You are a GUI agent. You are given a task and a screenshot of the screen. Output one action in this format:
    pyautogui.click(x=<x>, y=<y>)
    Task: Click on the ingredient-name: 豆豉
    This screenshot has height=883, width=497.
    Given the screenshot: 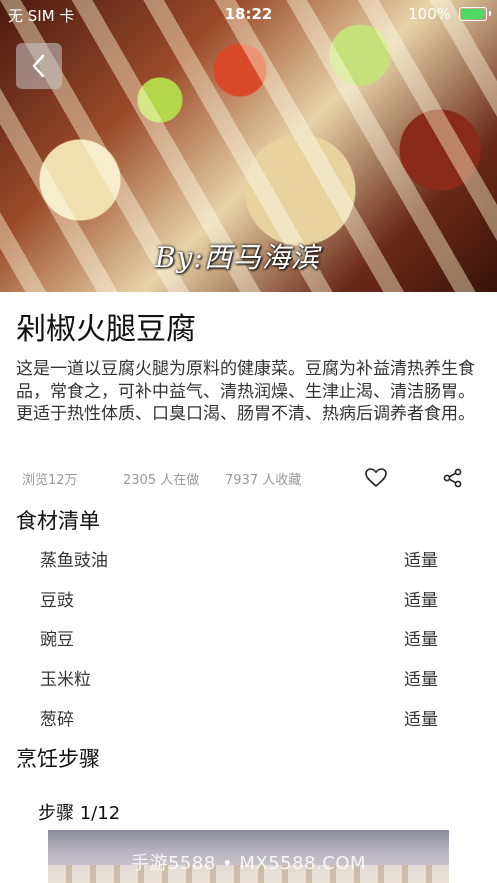 What is the action you would take?
    pyautogui.click(x=57, y=601)
    